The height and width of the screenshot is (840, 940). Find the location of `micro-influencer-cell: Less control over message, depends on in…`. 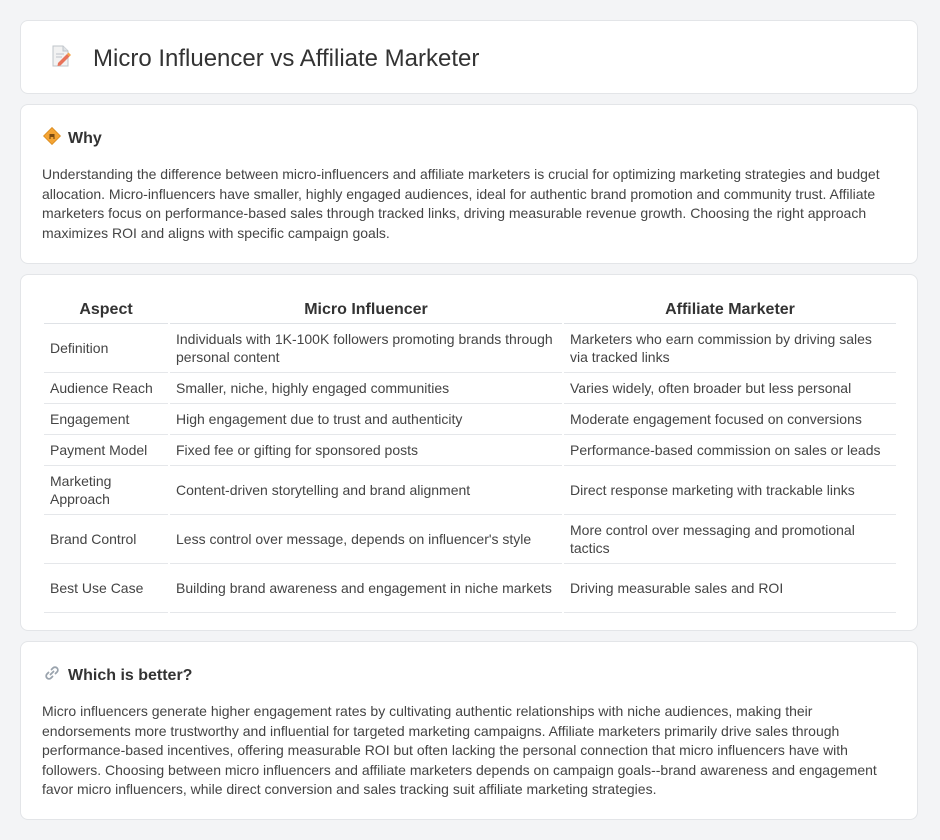

micro-influencer-cell: Less control over message, depends on in… is located at coordinates (366, 539).